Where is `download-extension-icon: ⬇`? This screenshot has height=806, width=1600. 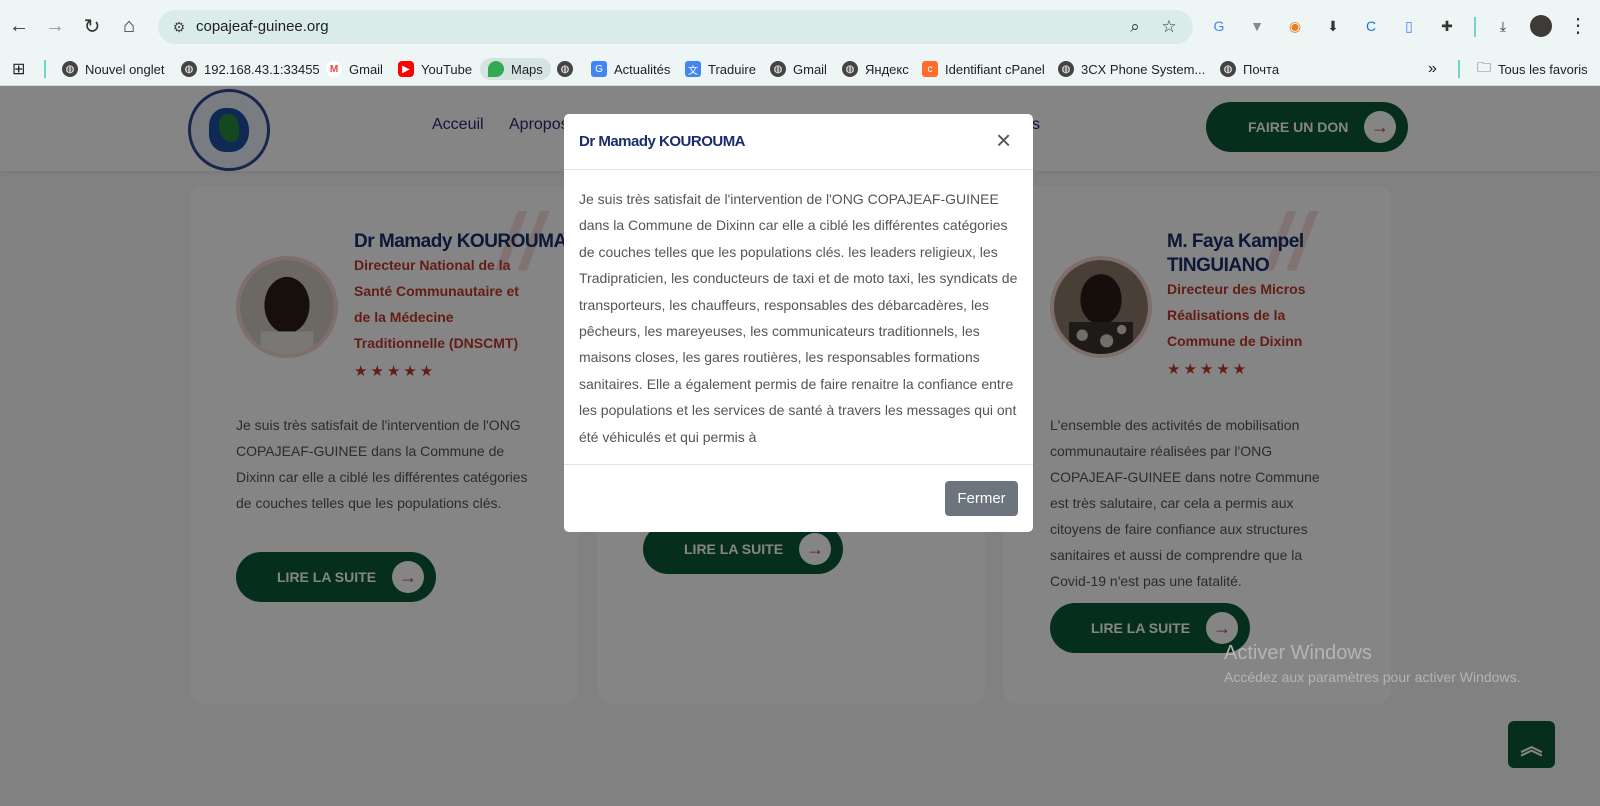
download-extension-icon: ⬇ is located at coordinates (1333, 26).